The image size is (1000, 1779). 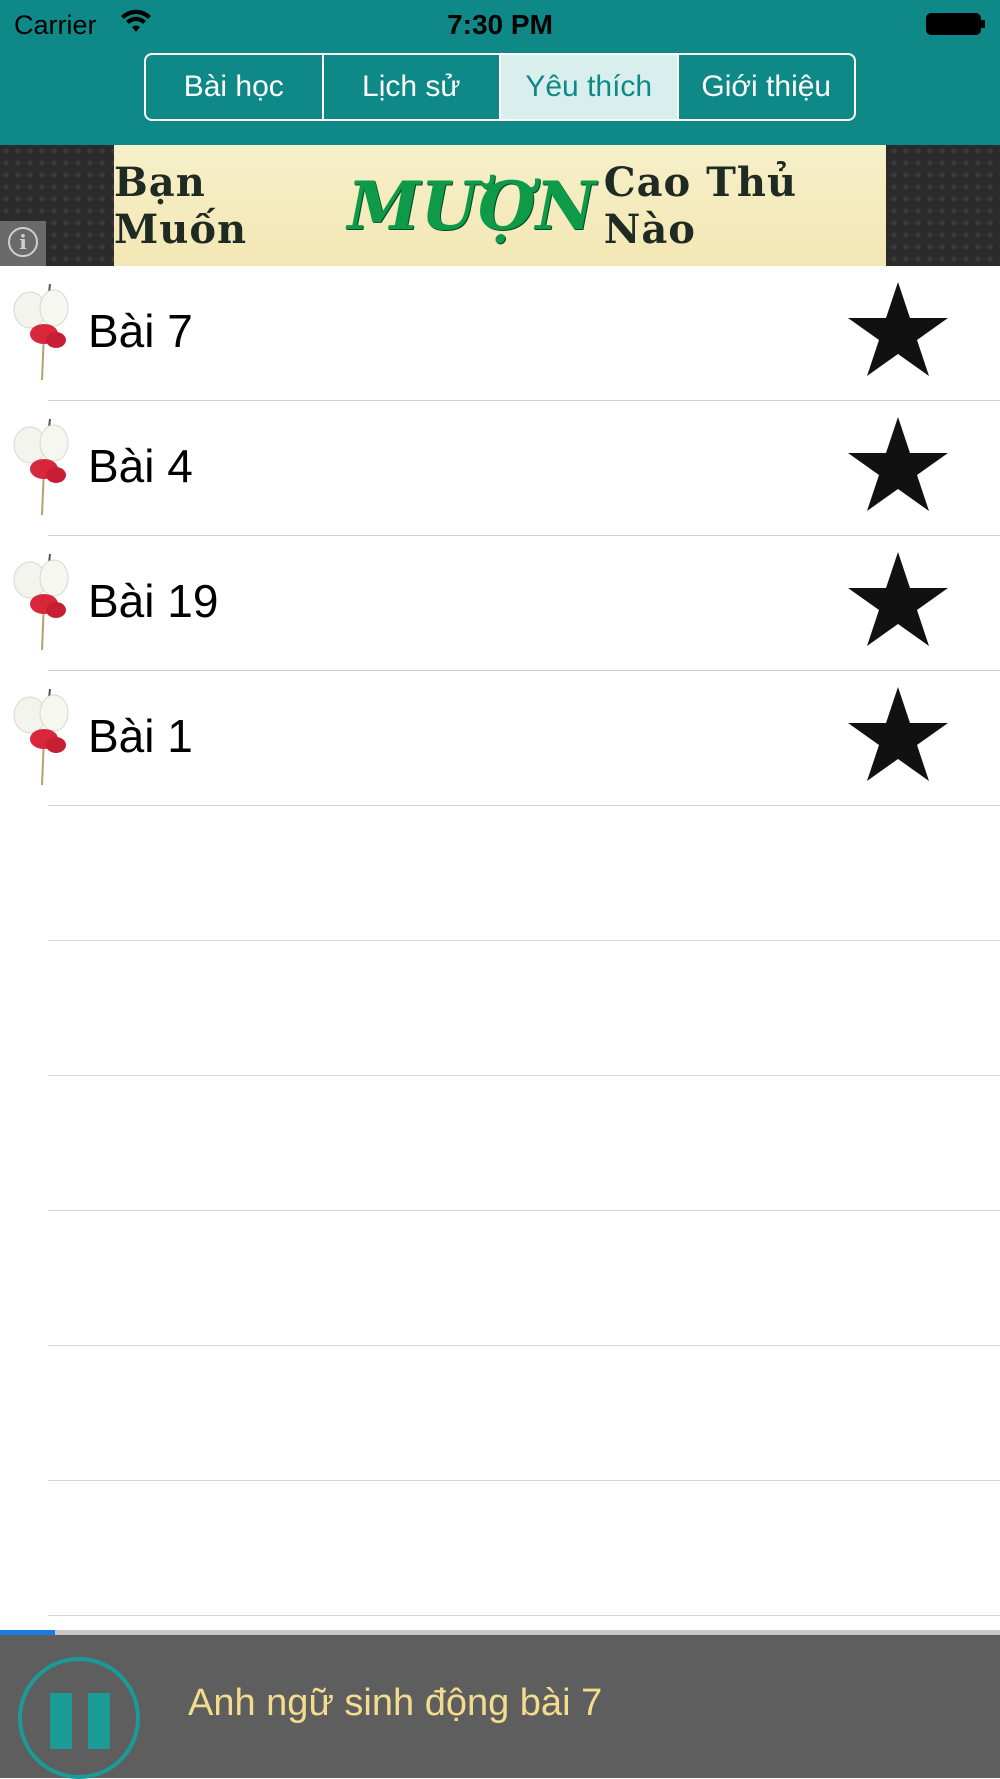 What do you see at coordinates (524, 1615) in the screenshot?
I see `row-divider` at bounding box center [524, 1615].